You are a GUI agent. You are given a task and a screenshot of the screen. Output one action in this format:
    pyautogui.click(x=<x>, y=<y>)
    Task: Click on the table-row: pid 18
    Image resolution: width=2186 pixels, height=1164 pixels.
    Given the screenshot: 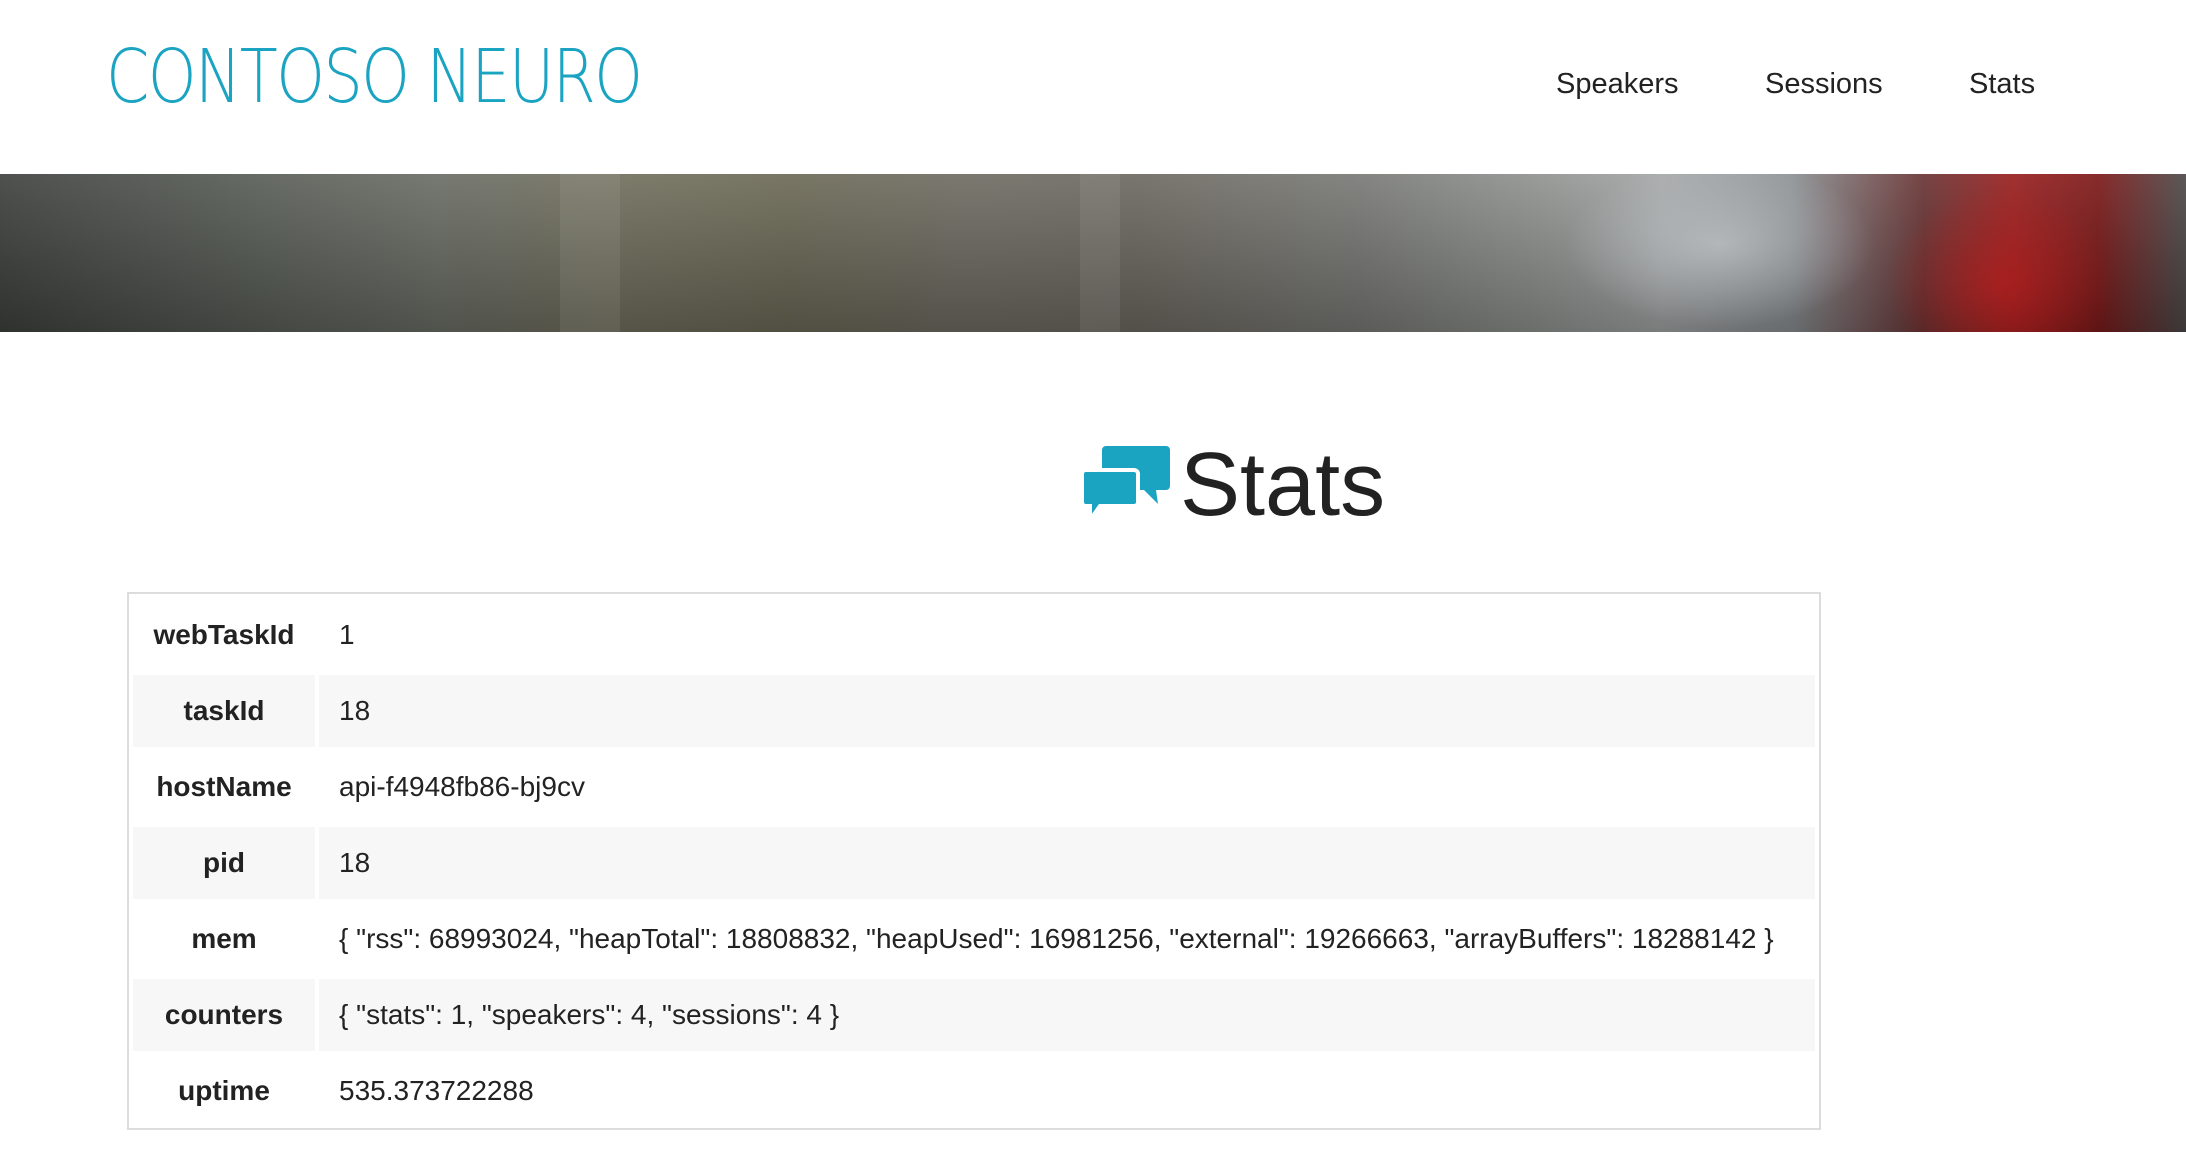 What is the action you would take?
    pyautogui.click(x=974, y=863)
    